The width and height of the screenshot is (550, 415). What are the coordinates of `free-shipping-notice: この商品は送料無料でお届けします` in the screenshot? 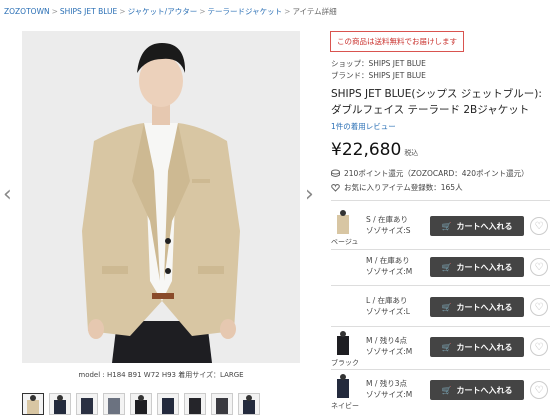 It's located at (397, 41).